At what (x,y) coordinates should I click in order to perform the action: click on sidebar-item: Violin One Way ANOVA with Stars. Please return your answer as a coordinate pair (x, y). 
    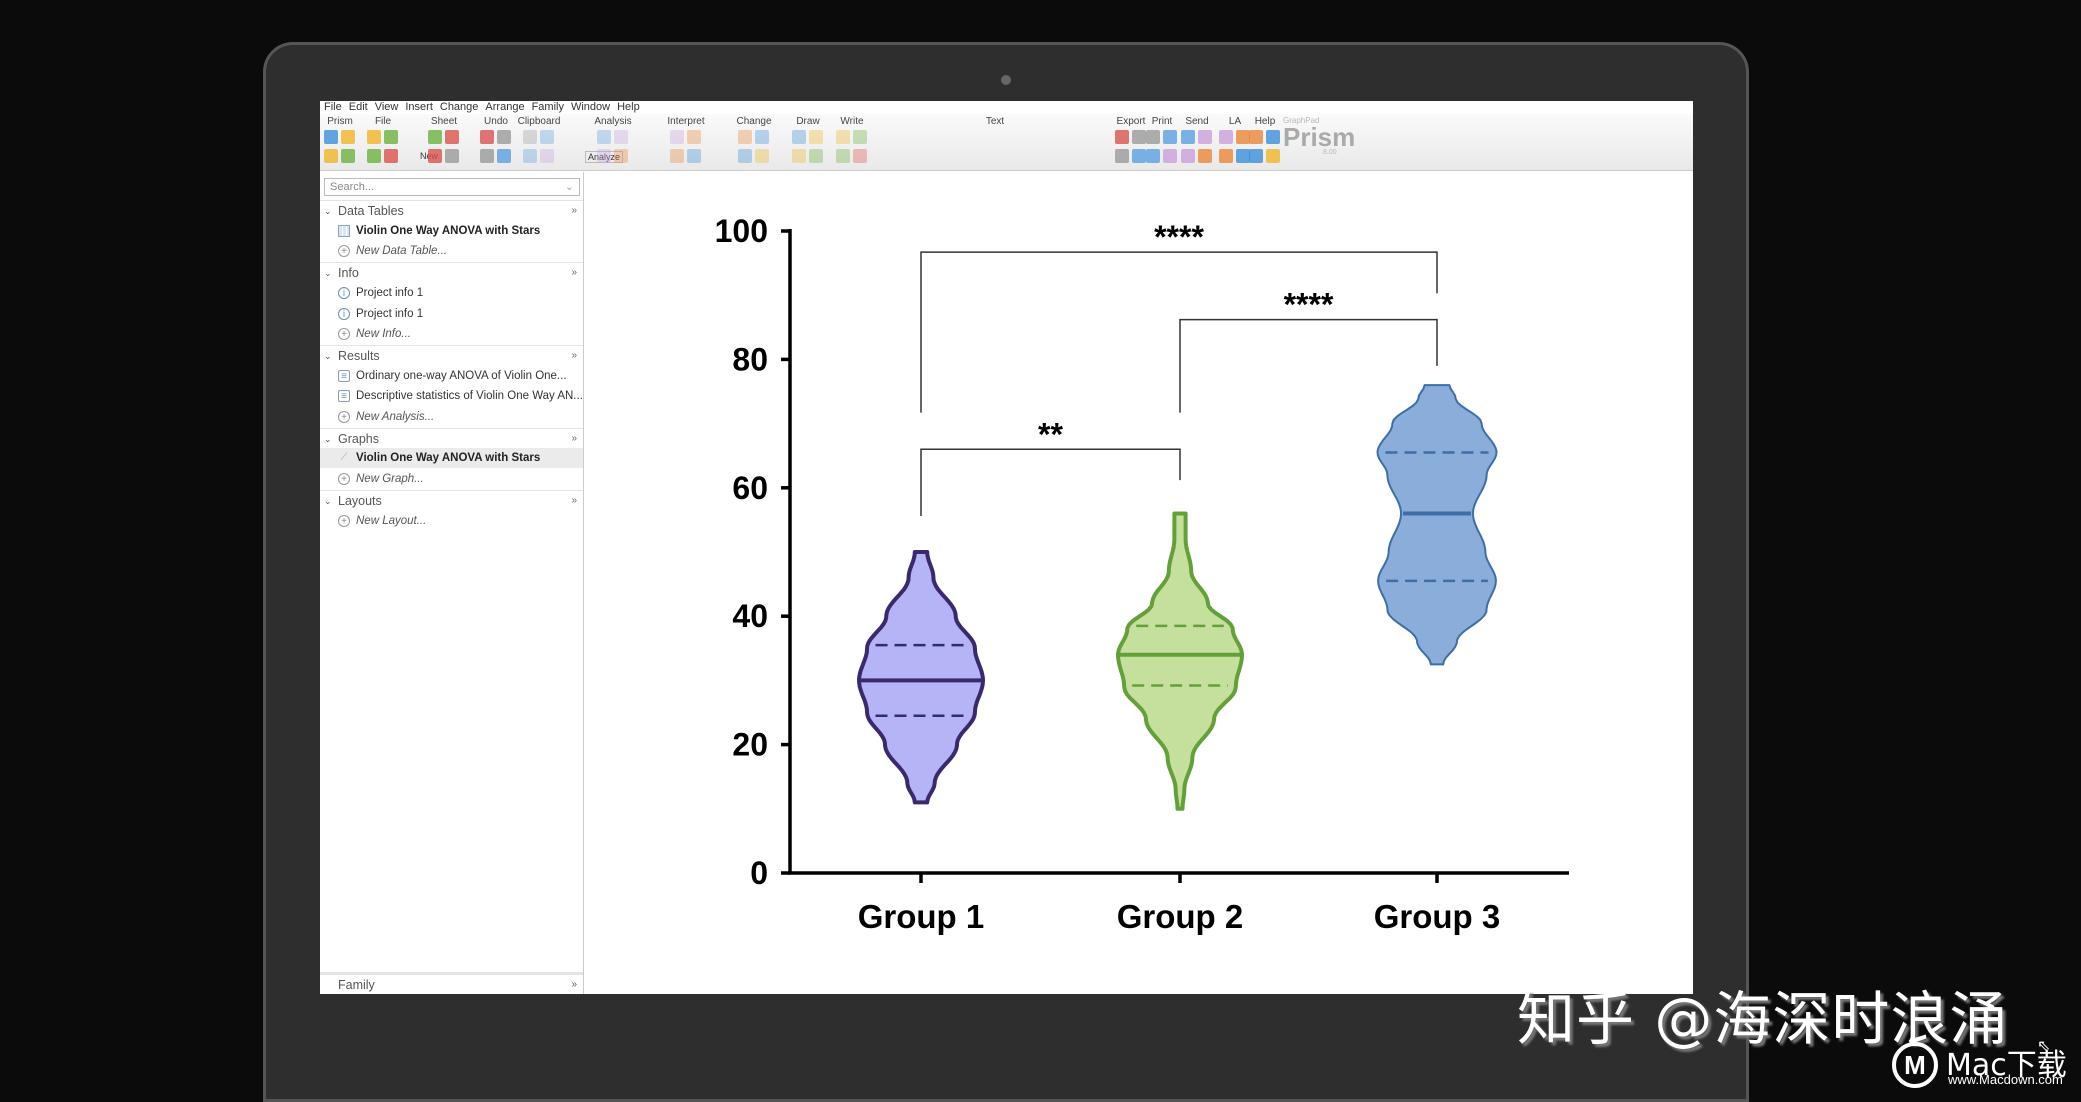
    Looking at the image, I should click on (451, 231).